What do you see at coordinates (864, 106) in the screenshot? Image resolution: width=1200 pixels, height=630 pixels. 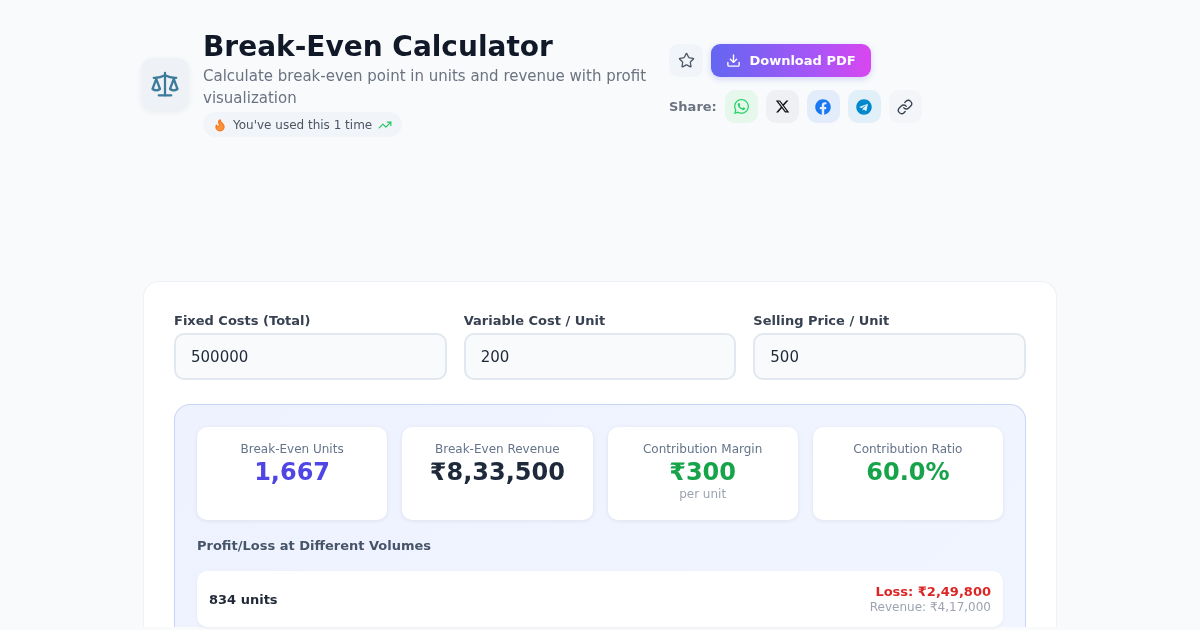 I see `telegram-icon` at bounding box center [864, 106].